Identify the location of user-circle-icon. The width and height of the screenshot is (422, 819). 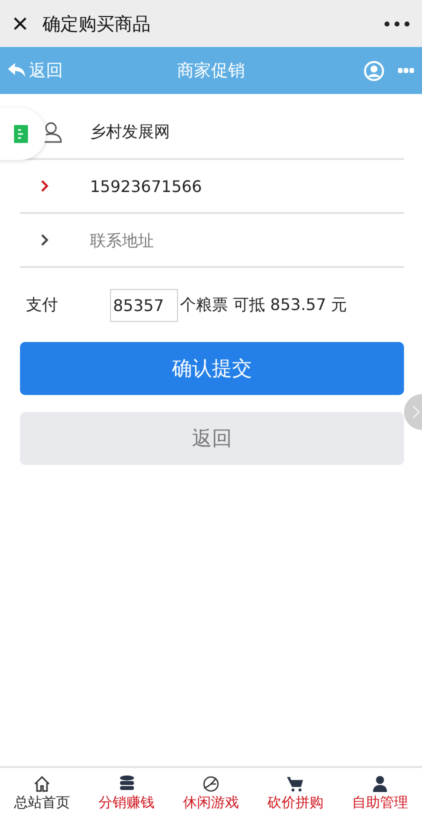
(374, 70).